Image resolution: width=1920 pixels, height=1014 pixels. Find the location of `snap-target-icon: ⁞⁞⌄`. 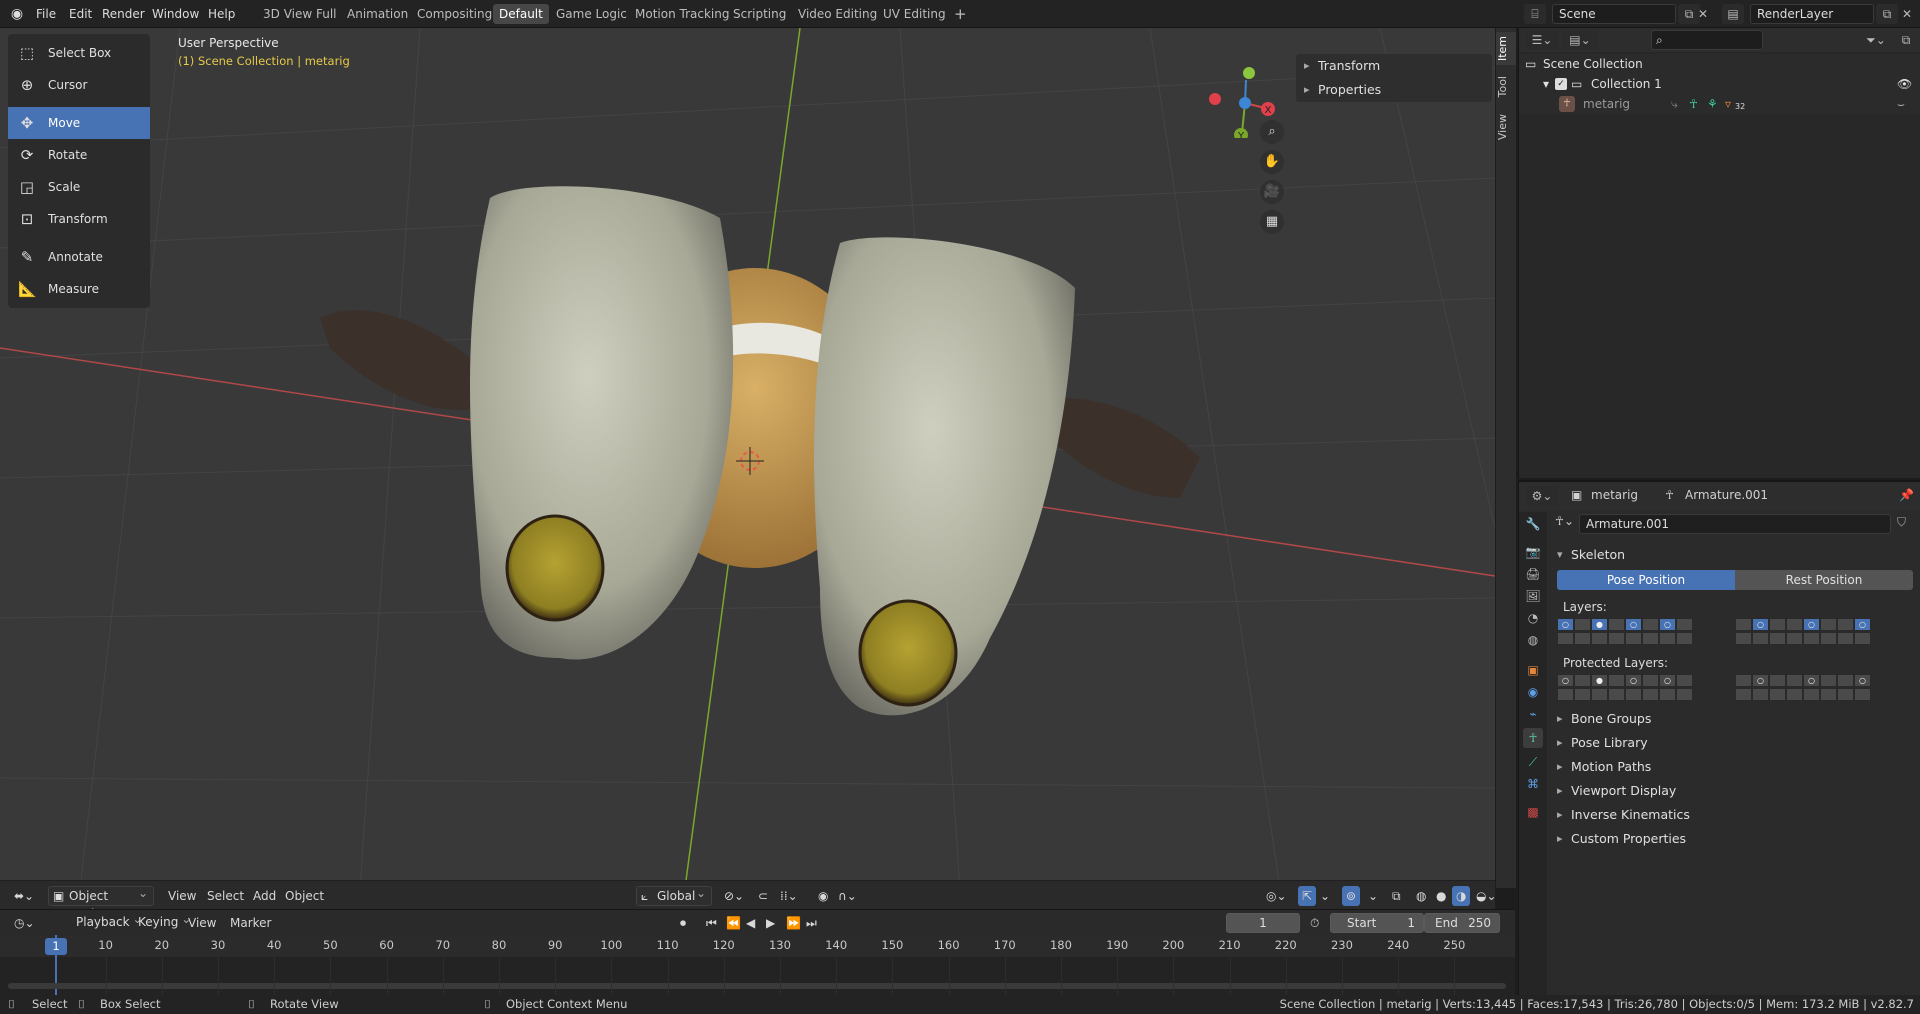

snap-target-icon: ⁞⁞⌄ is located at coordinates (789, 896).